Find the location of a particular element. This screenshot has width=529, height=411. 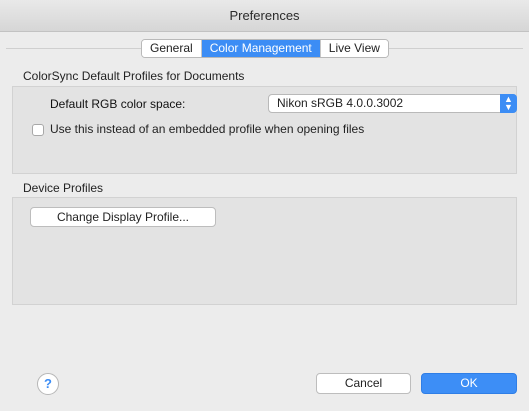

tab-general: General is located at coordinates (172, 48).